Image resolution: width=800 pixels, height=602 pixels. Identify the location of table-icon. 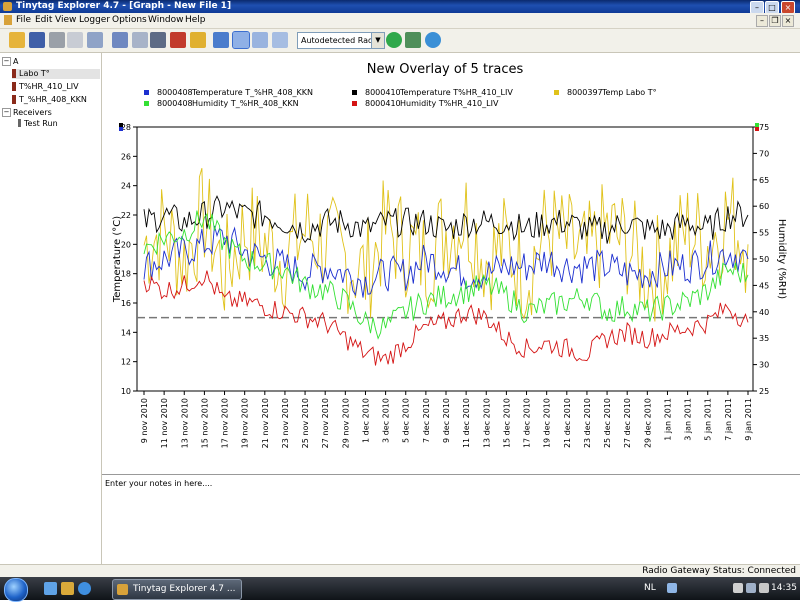
(140, 40).